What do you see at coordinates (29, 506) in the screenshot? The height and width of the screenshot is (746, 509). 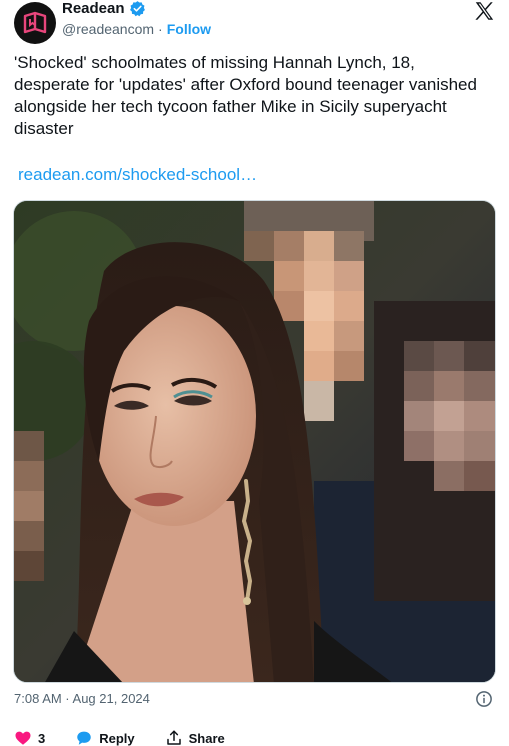 I see `pixelated-face-left` at bounding box center [29, 506].